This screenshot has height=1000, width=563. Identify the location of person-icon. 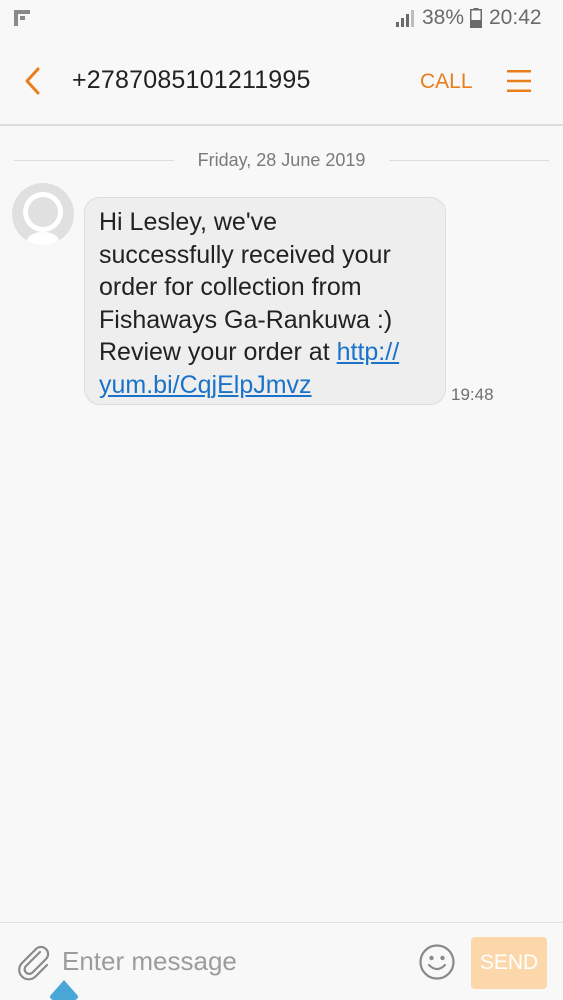
(43, 214).